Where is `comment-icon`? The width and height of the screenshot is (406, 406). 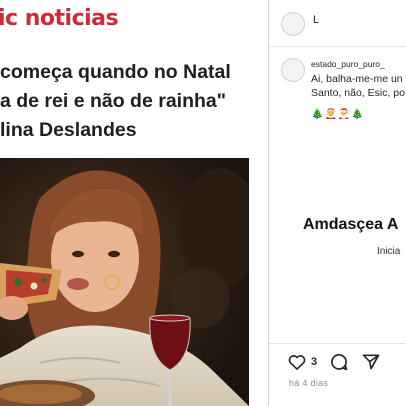
comment-icon is located at coordinates (339, 364).